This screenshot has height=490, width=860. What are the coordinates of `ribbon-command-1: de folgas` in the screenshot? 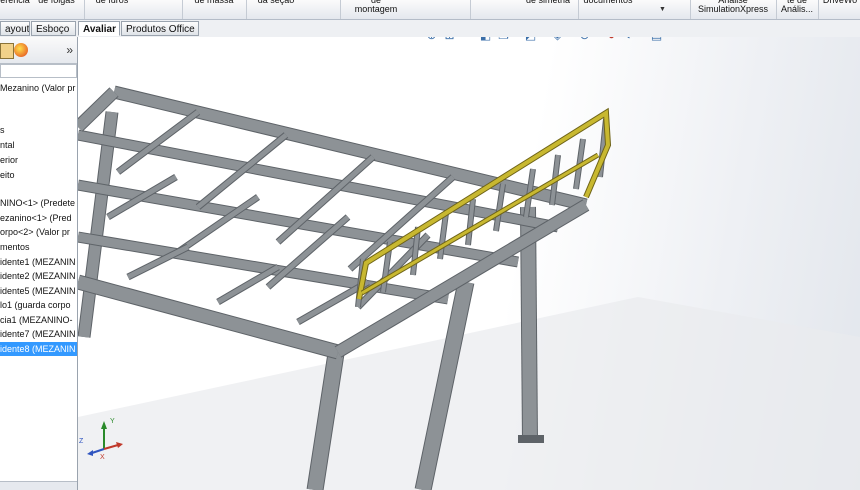 It's located at (56, 2).